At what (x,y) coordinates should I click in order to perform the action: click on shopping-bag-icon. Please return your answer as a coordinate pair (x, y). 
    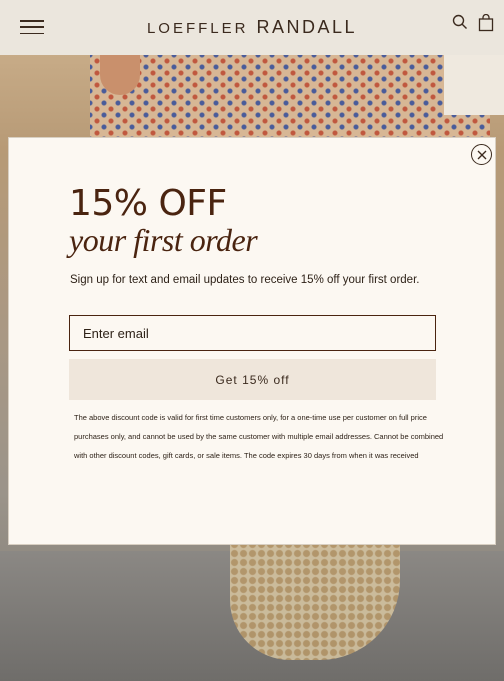
    Looking at the image, I should click on (487, 22).